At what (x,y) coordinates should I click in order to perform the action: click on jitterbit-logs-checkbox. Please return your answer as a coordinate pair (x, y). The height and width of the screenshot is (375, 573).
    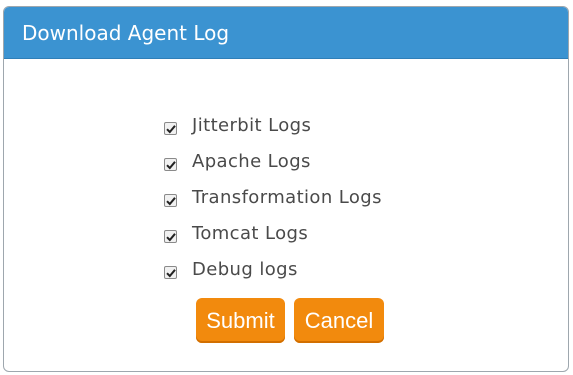
    Looking at the image, I should click on (170, 128).